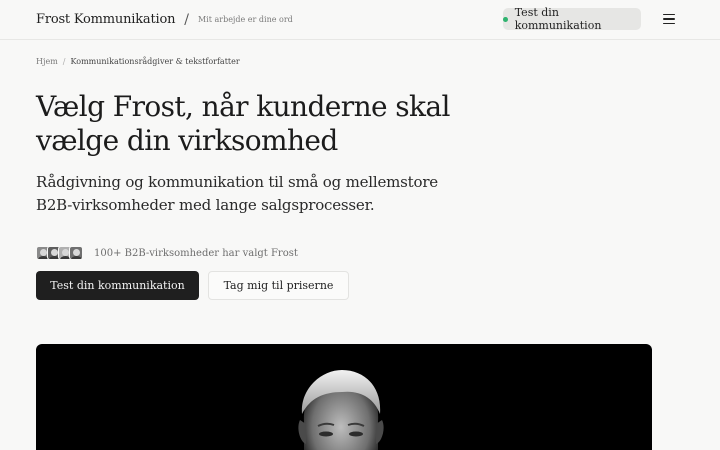 The height and width of the screenshot is (450, 720). I want to click on status-dot-icon, so click(505, 19).